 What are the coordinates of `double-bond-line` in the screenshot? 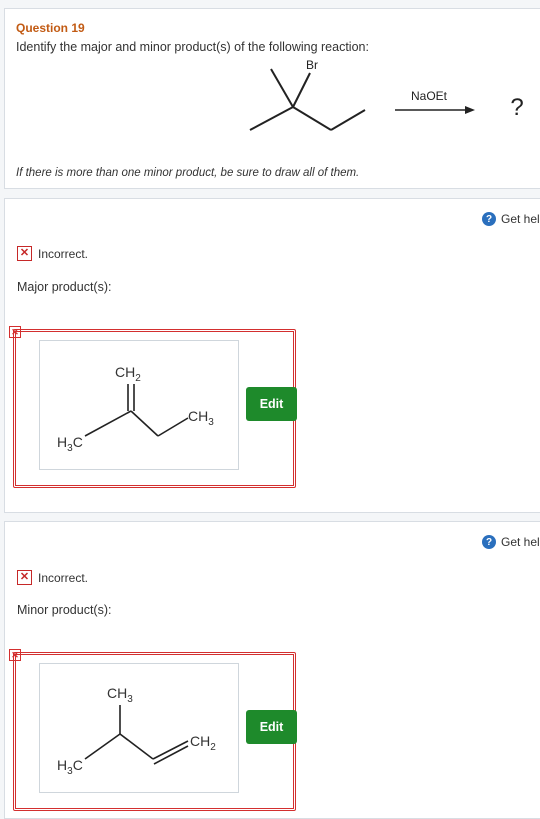 It's located at (170, 750).